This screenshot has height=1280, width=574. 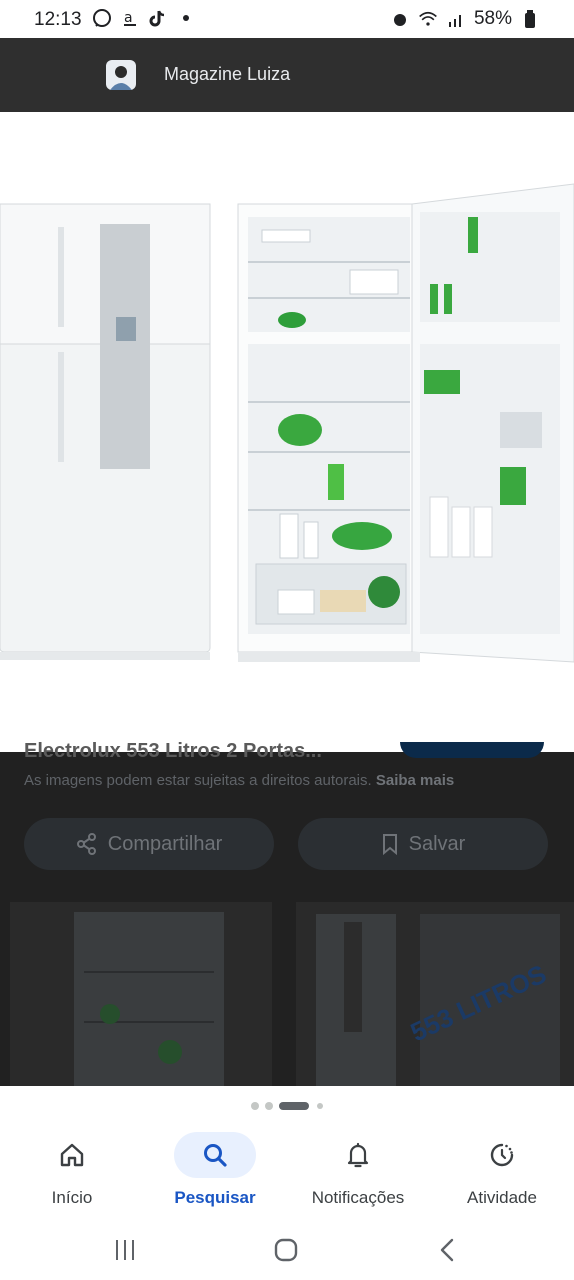 I want to click on back-icon, so click(x=447, y=1250).